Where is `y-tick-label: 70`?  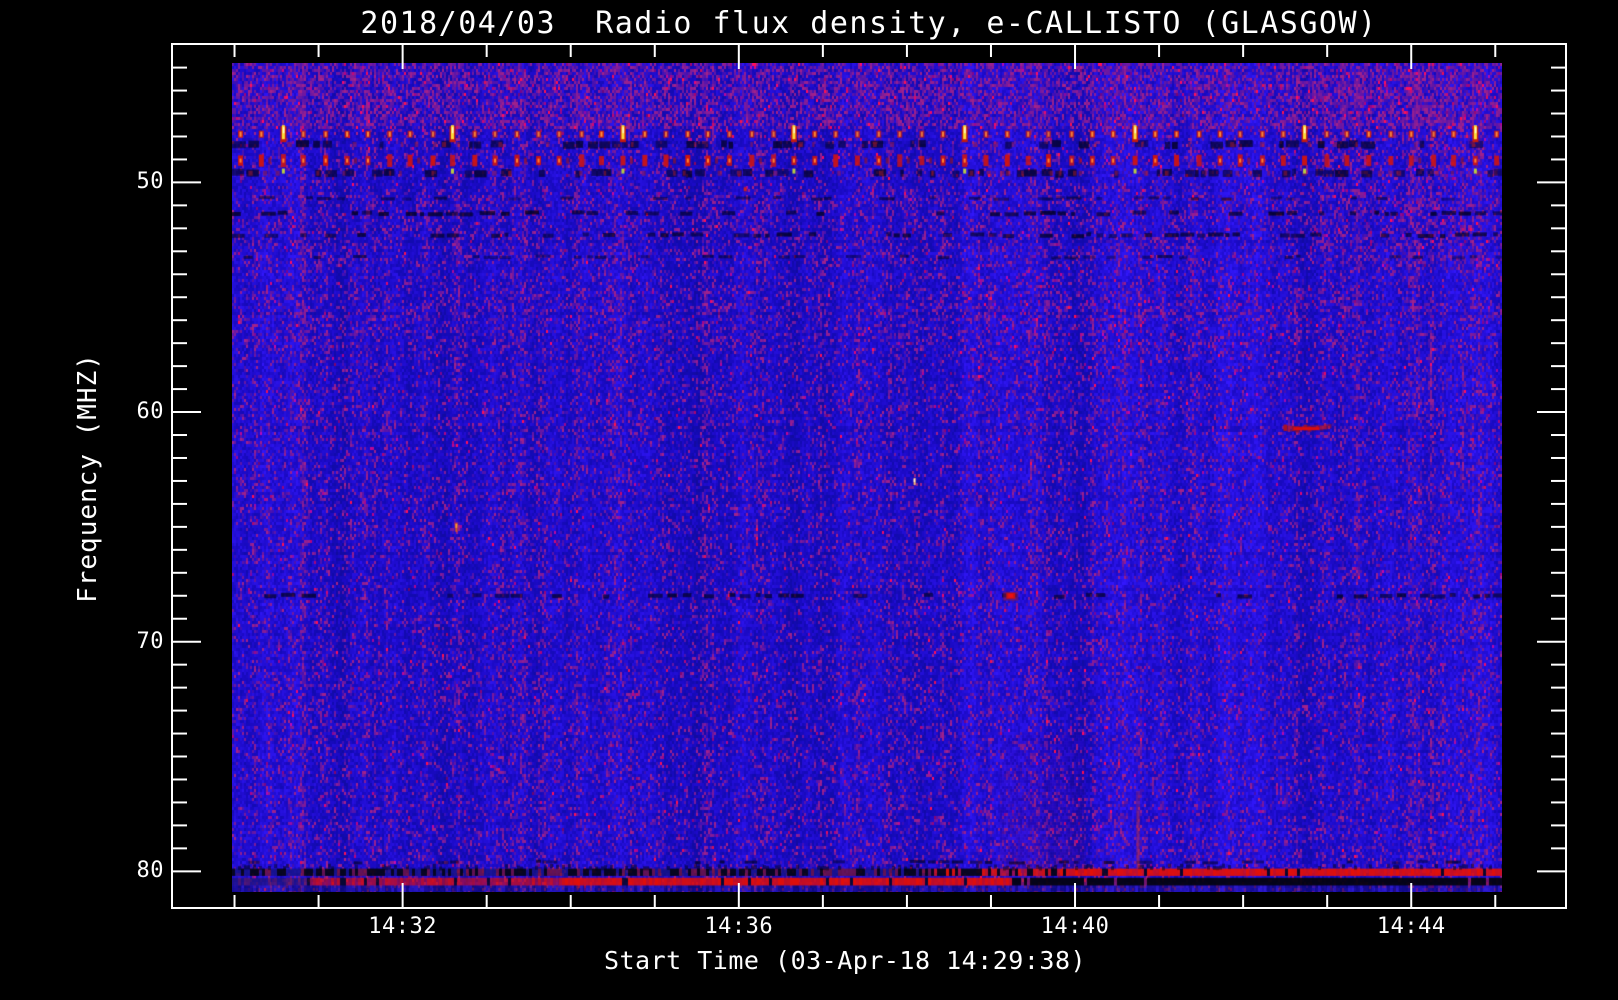
y-tick-label: 70 is located at coordinates (150, 641).